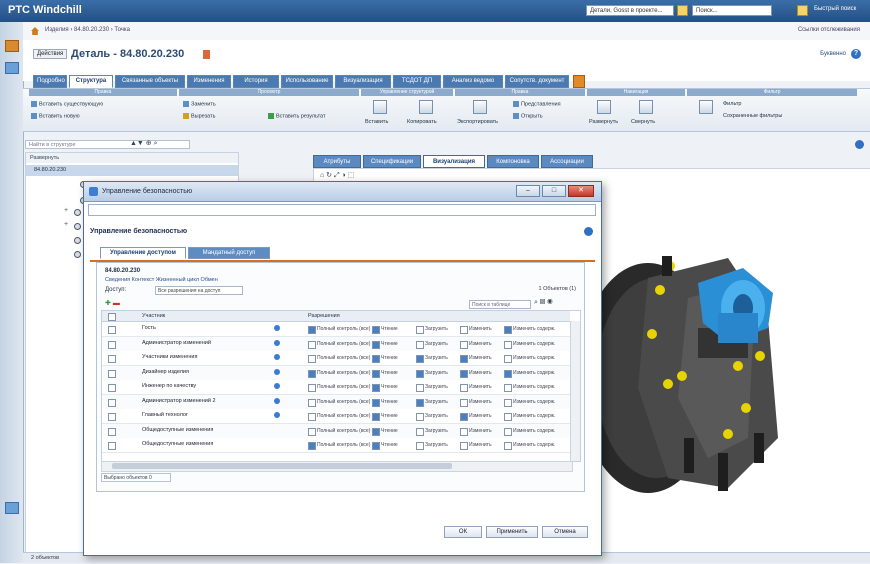  What do you see at coordinates (50, 81) in the screenshot?
I see `tab-details: Подробно` at bounding box center [50, 81].